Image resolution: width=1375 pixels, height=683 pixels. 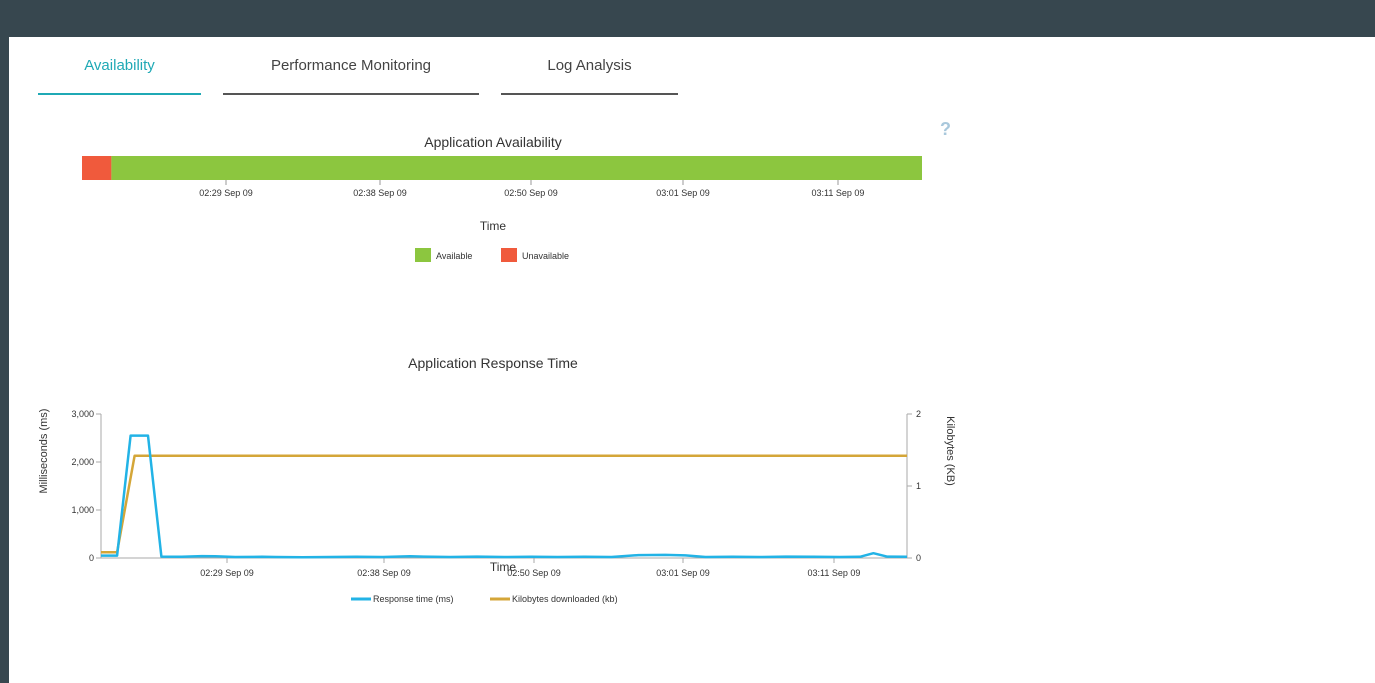 I want to click on x-tick-label: 02:38 Sep 09, so click(x=384, y=573).